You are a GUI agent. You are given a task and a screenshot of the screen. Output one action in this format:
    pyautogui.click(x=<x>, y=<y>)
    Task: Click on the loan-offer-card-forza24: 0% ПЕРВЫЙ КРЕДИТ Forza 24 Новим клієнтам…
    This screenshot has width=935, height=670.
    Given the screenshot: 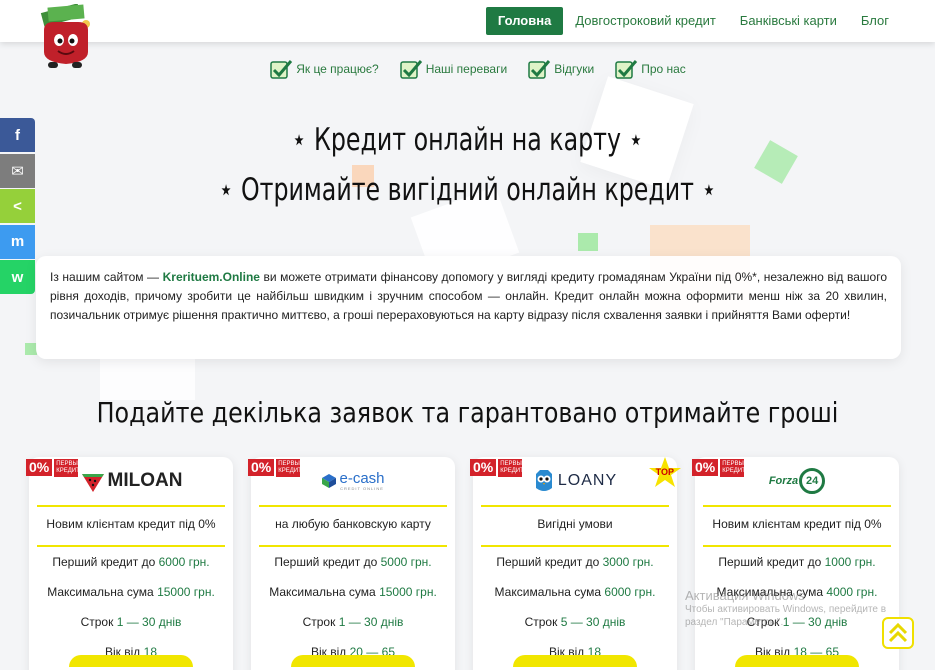 What is the action you would take?
    pyautogui.click(x=795, y=563)
    